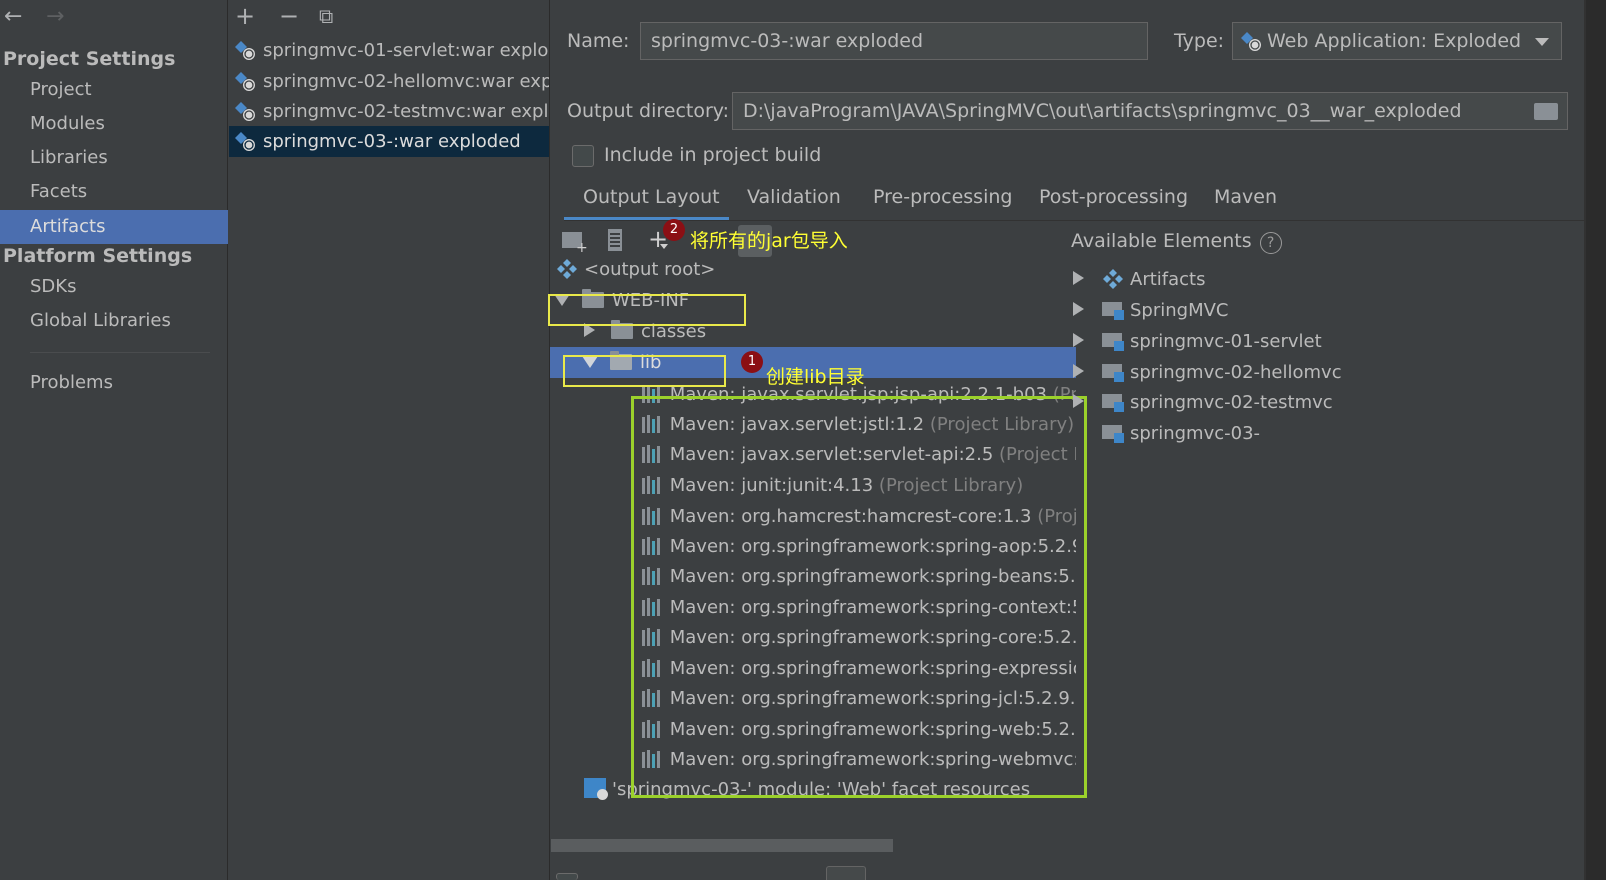 This screenshot has width=1606, height=880. I want to click on browse-folder-icon, so click(1546, 111).